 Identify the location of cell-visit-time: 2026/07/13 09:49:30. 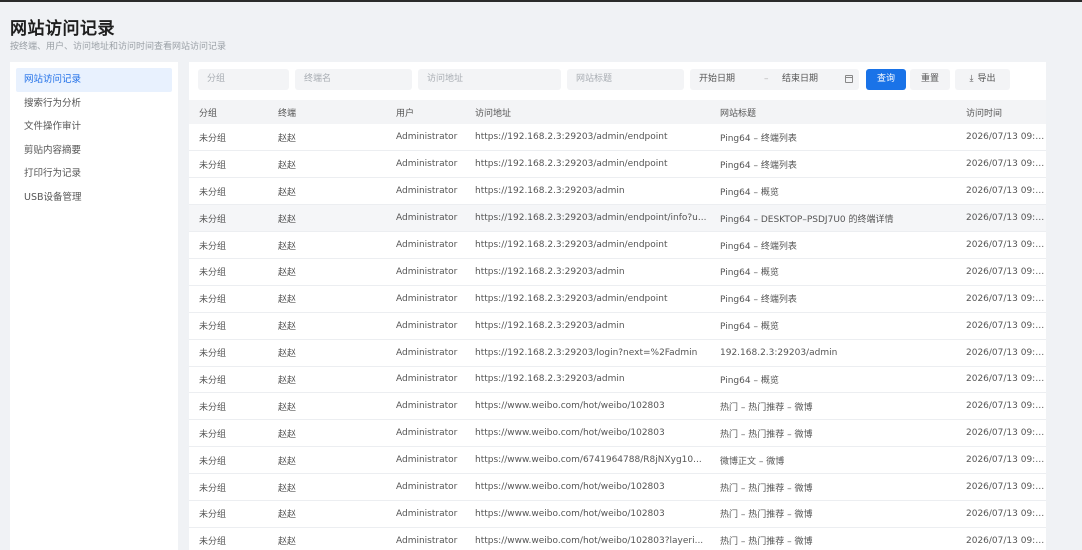
(1001, 164).